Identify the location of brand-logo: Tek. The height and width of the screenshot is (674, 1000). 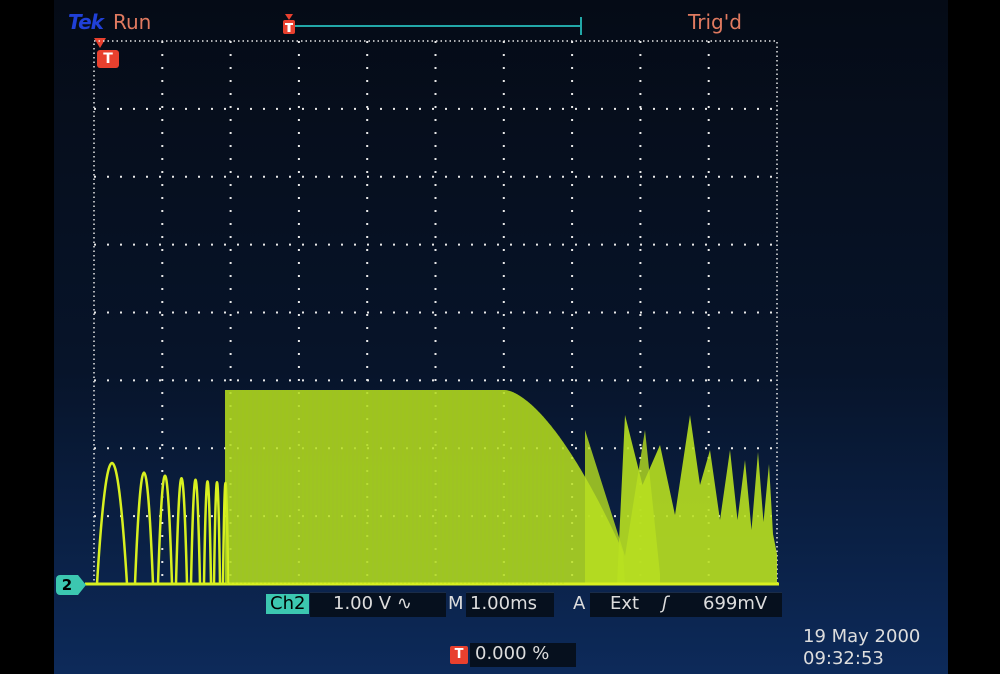
(86, 22).